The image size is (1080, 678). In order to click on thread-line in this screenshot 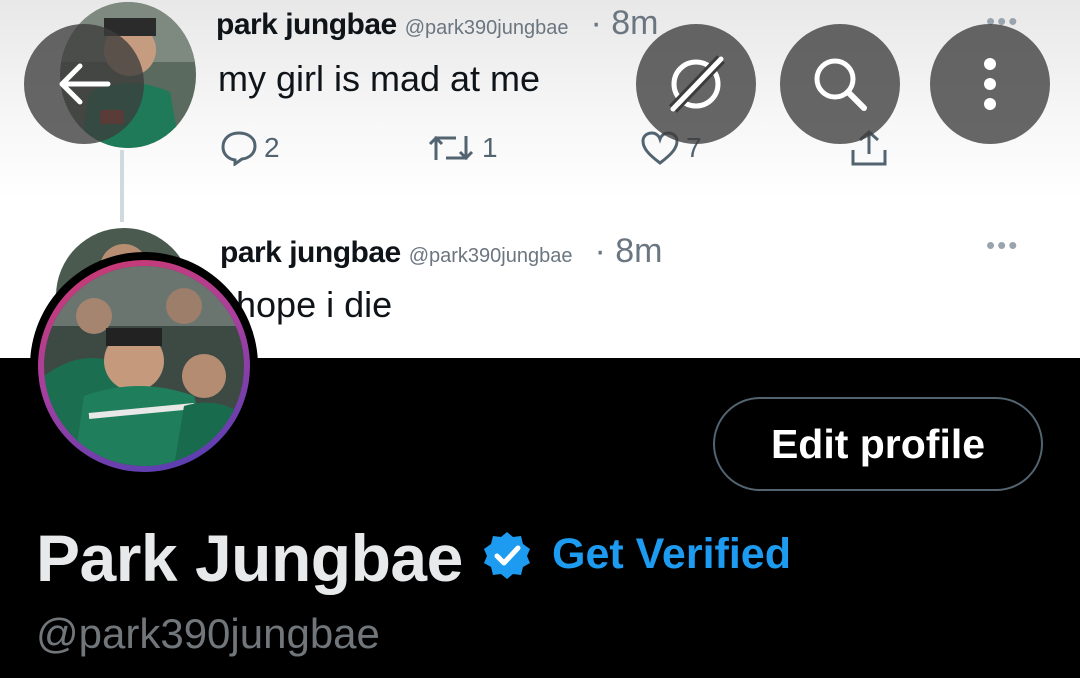, I will do `click(122, 186)`.